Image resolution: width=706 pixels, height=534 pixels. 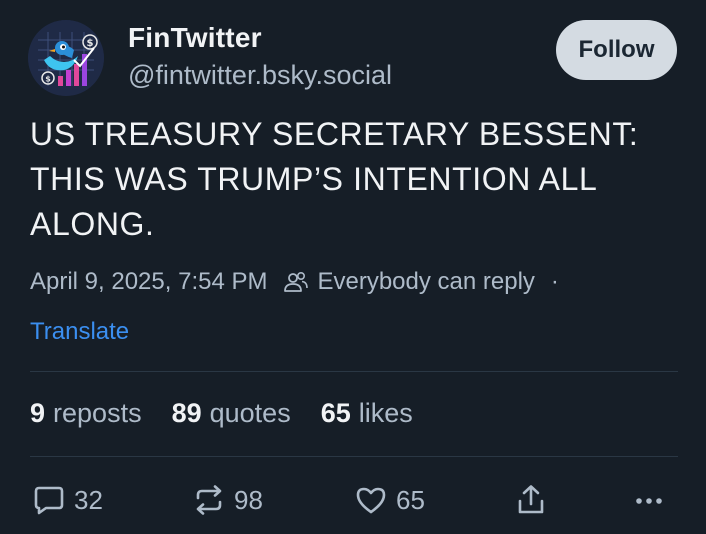 I want to click on reposts-stat: 9 reposts, so click(x=86, y=413).